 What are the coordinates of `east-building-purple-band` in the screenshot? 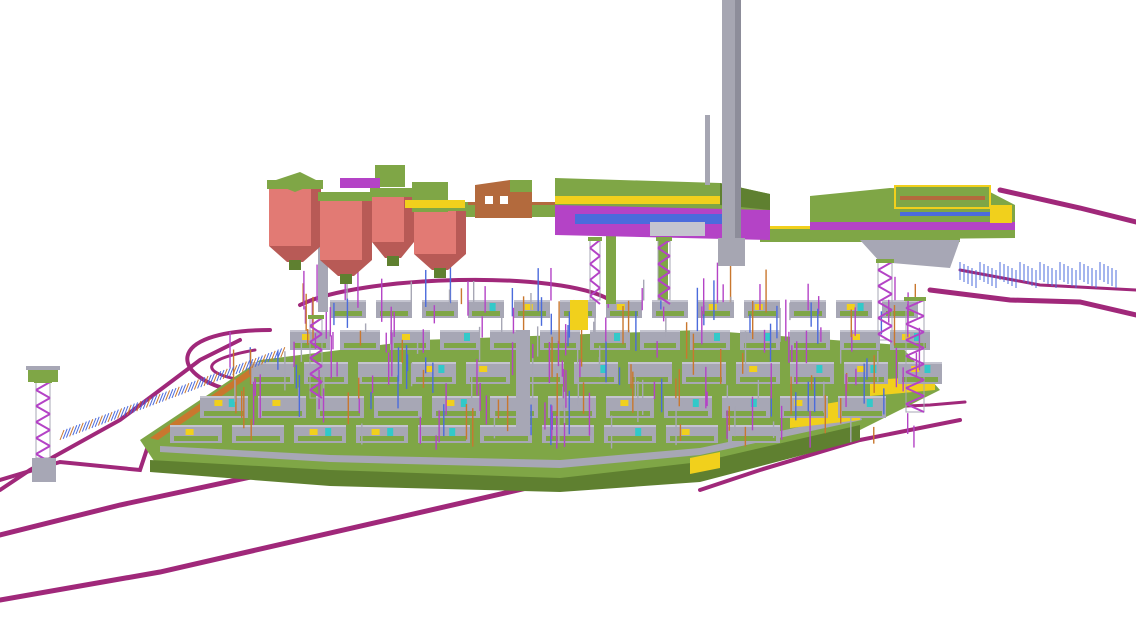 It's located at (912, 226).